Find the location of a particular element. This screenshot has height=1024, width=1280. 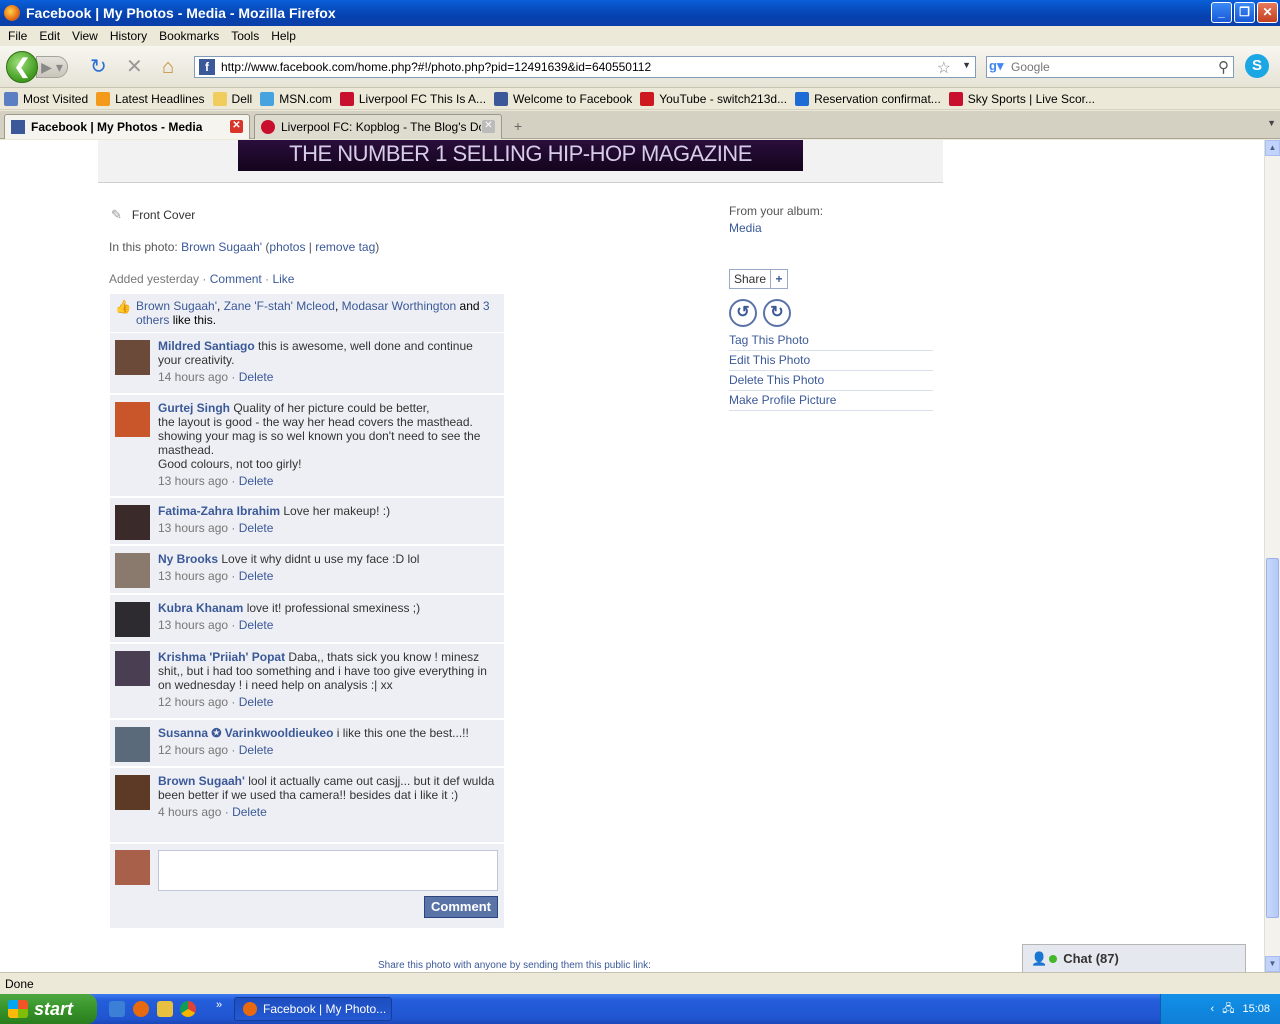

search-icon: ⚲ is located at coordinates (1223, 67).